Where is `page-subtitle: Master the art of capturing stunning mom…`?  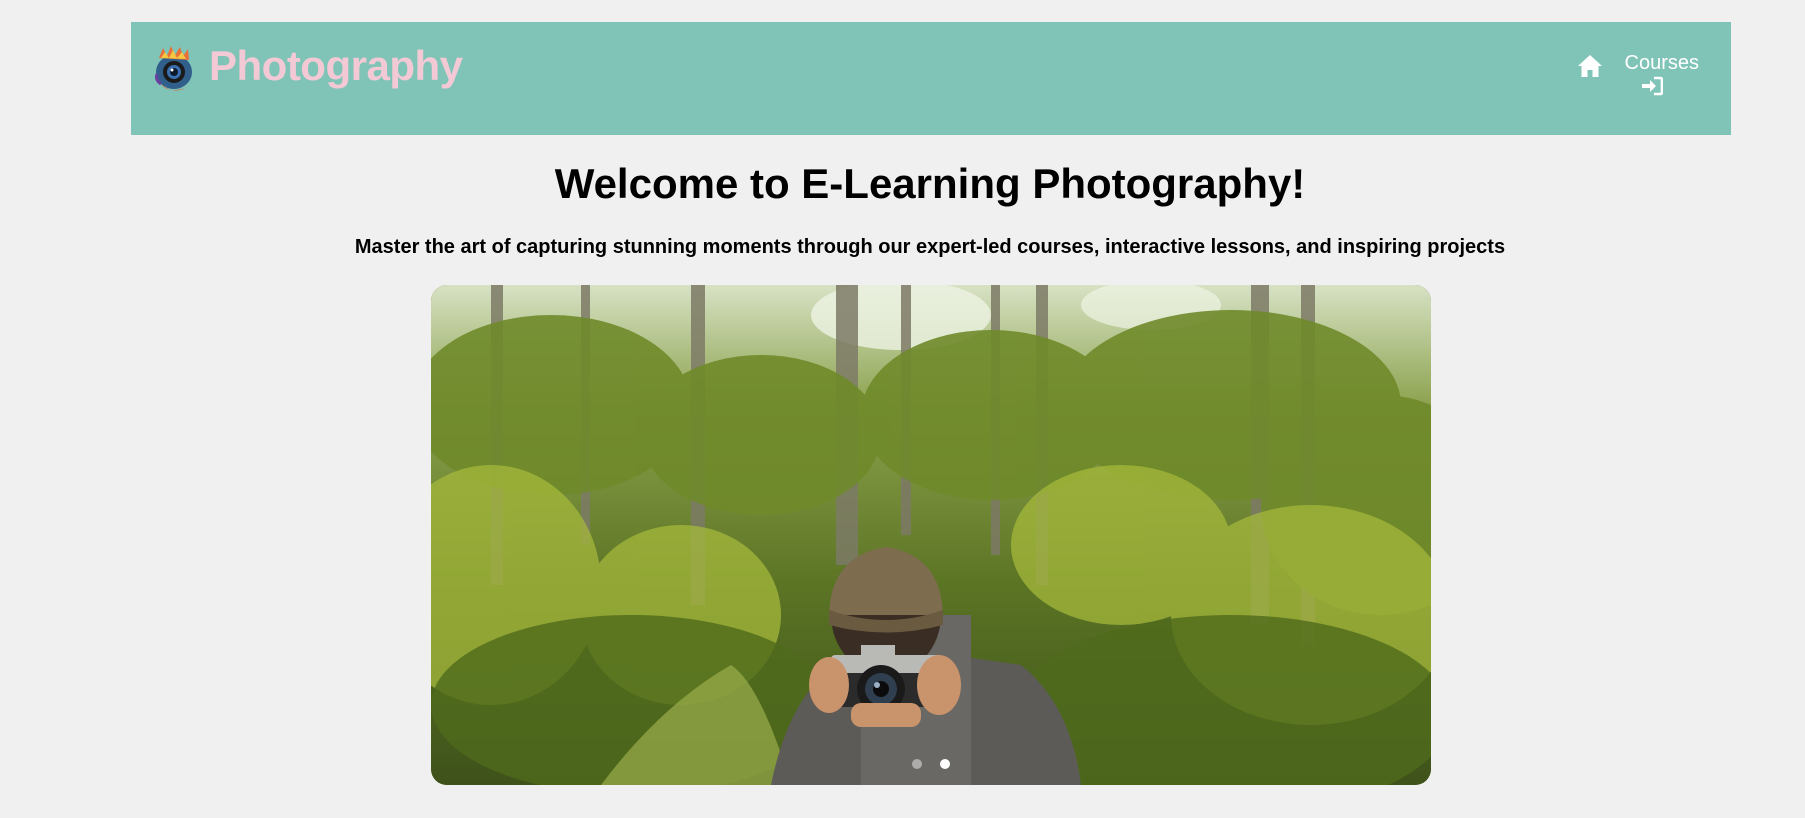 page-subtitle: Master the art of capturing stunning mom… is located at coordinates (930, 247).